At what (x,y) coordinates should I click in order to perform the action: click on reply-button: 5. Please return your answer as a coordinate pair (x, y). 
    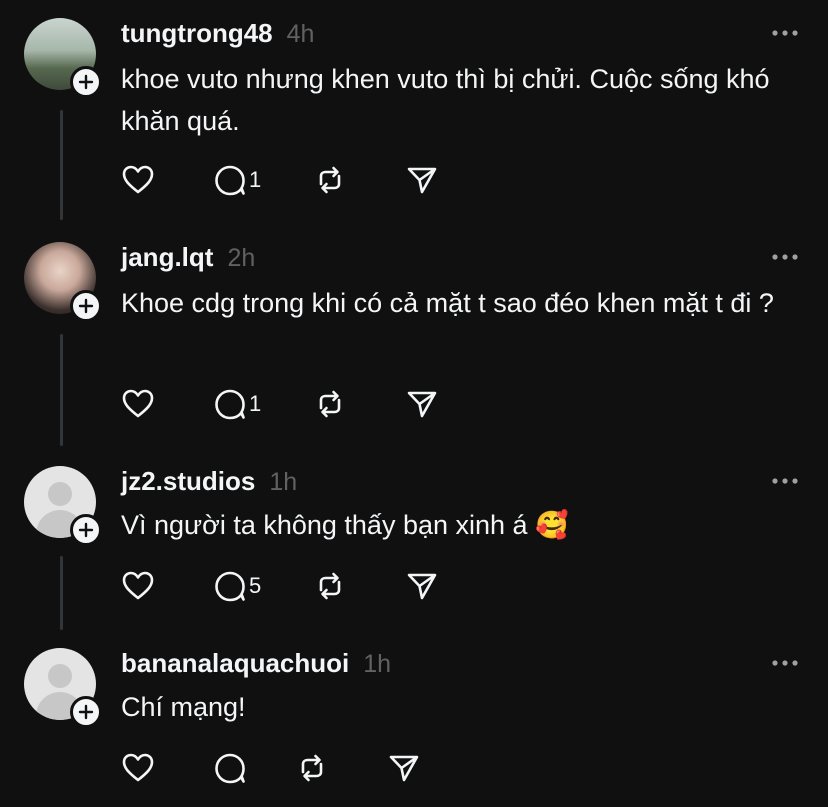
    Looking at the image, I should click on (263, 586).